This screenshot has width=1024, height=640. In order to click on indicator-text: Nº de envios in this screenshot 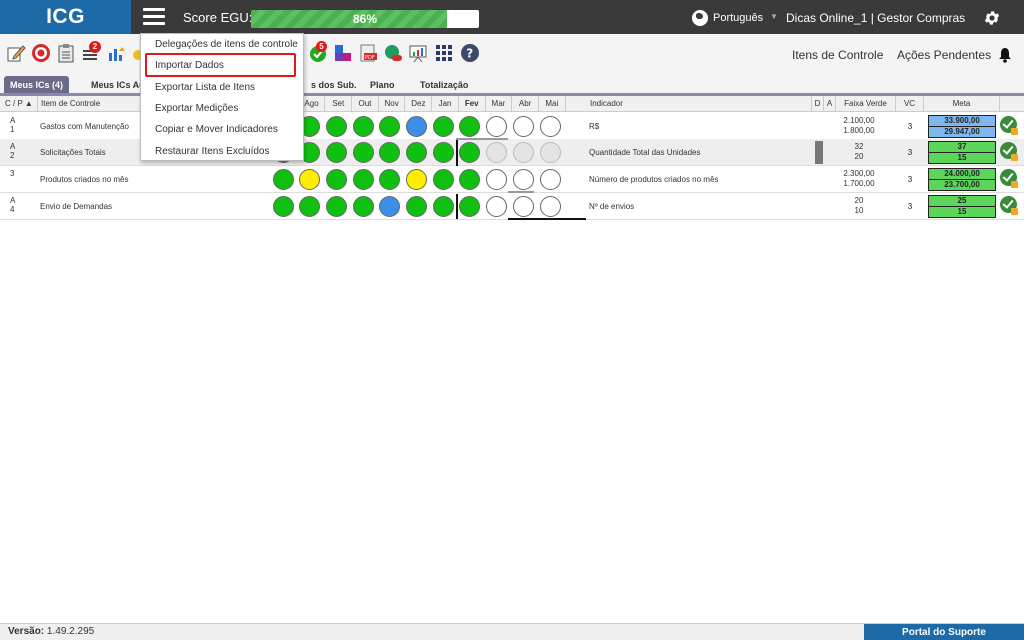, I will do `click(612, 206)`.